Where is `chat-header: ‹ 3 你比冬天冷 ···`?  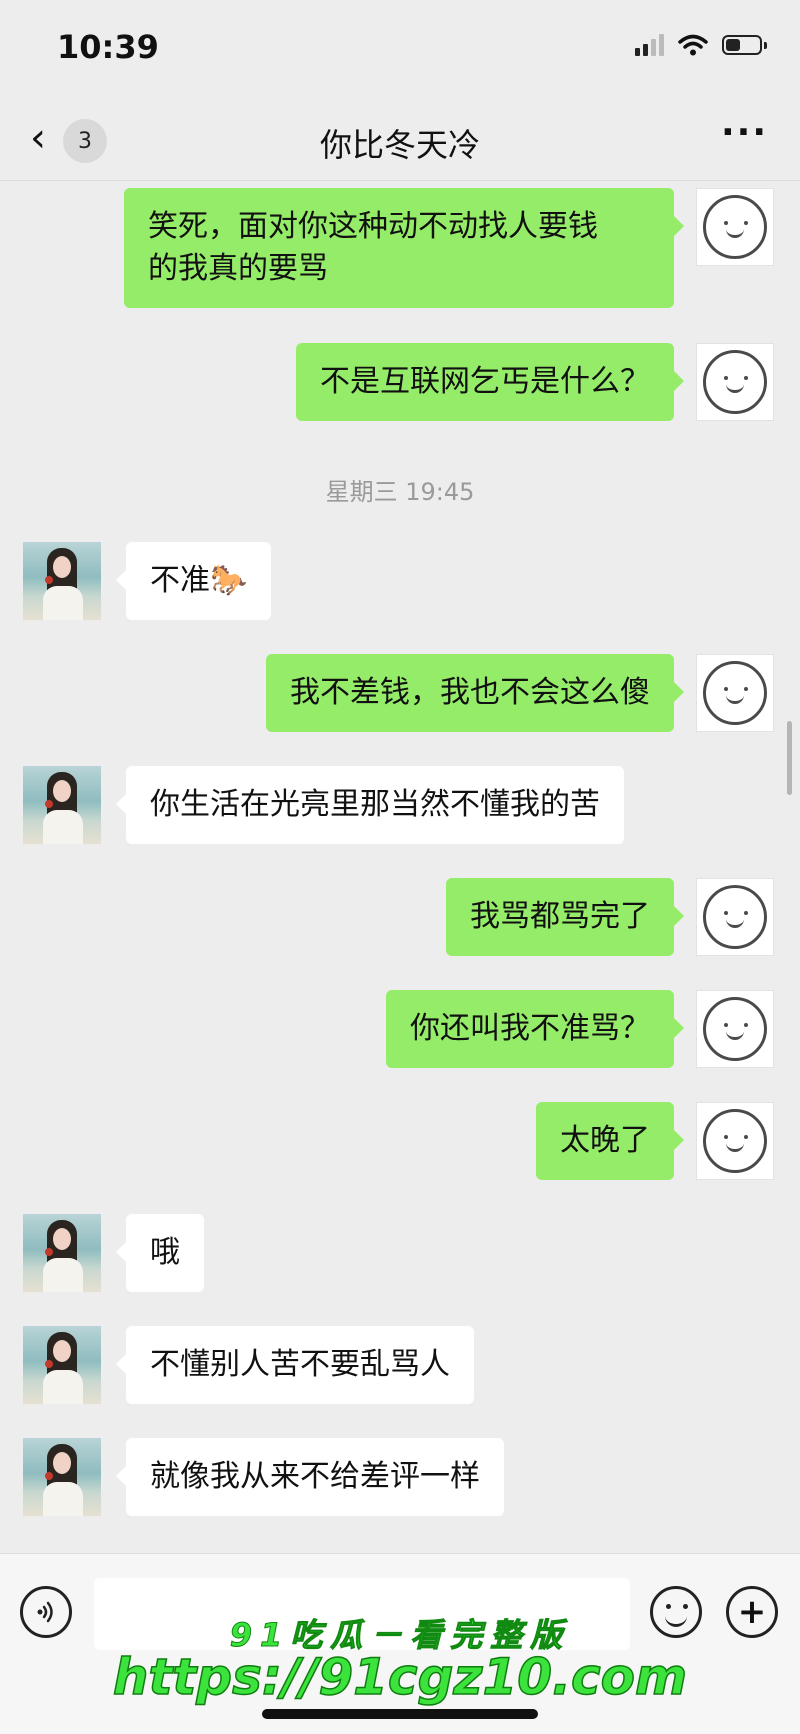 chat-header: ‹ 3 你比冬天冷 ··· is located at coordinates (400, 140).